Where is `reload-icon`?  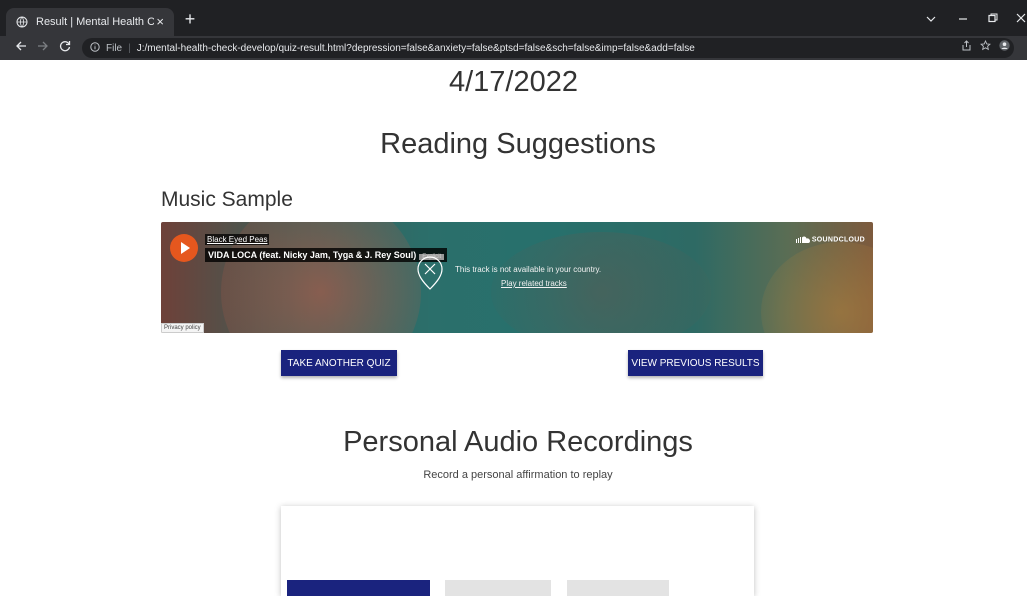 reload-icon is located at coordinates (65, 47).